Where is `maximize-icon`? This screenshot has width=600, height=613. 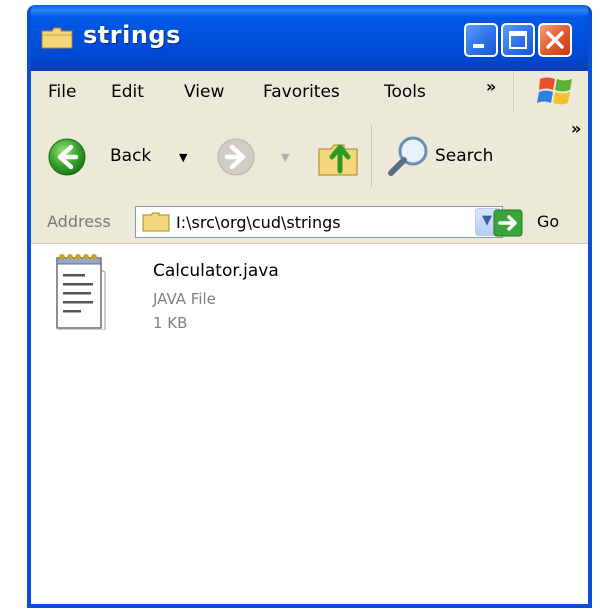
maximize-icon is located at coordinates (518, 40).